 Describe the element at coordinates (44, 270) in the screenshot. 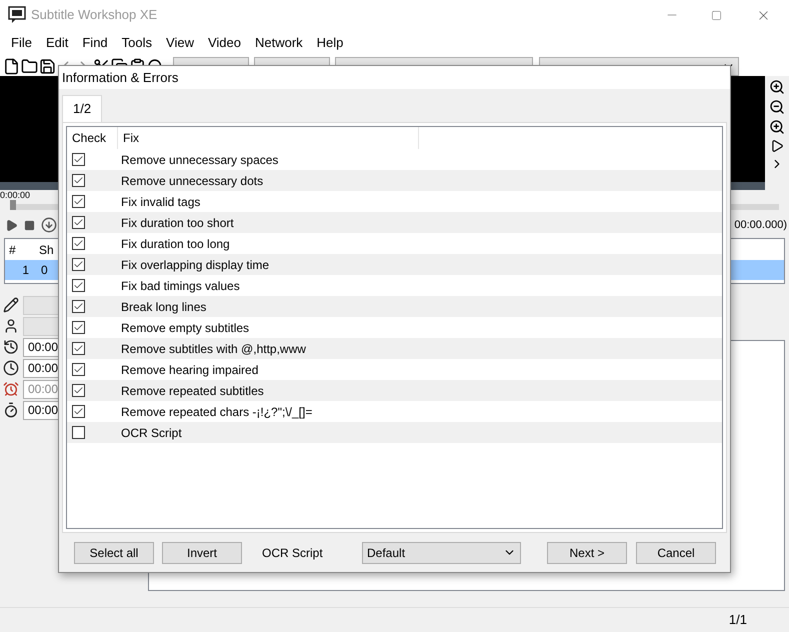

I see `table-cell-text: 0` at that location.